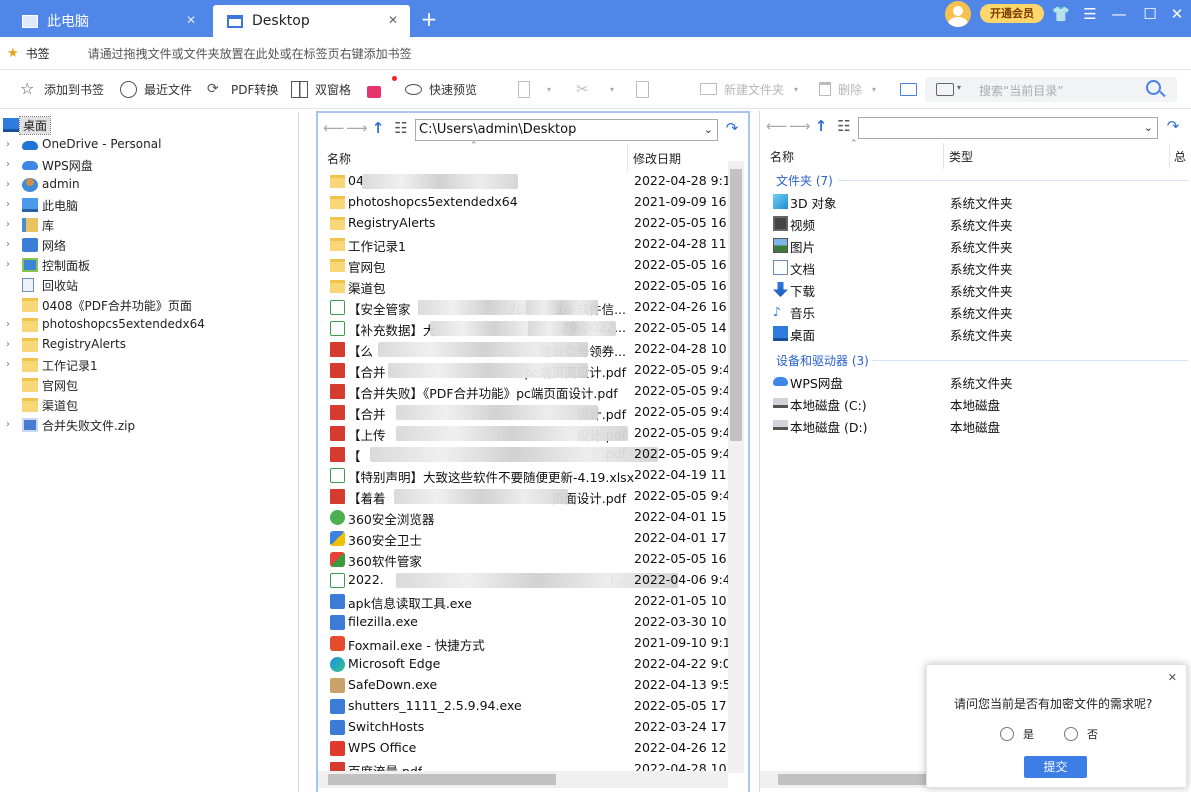 This screenshot has height=792, width=1191. Describe the element at coordinates (975, 311) in the screenshot. I see `folder-row: ♪ 音乐 系统文件夹` at that location.